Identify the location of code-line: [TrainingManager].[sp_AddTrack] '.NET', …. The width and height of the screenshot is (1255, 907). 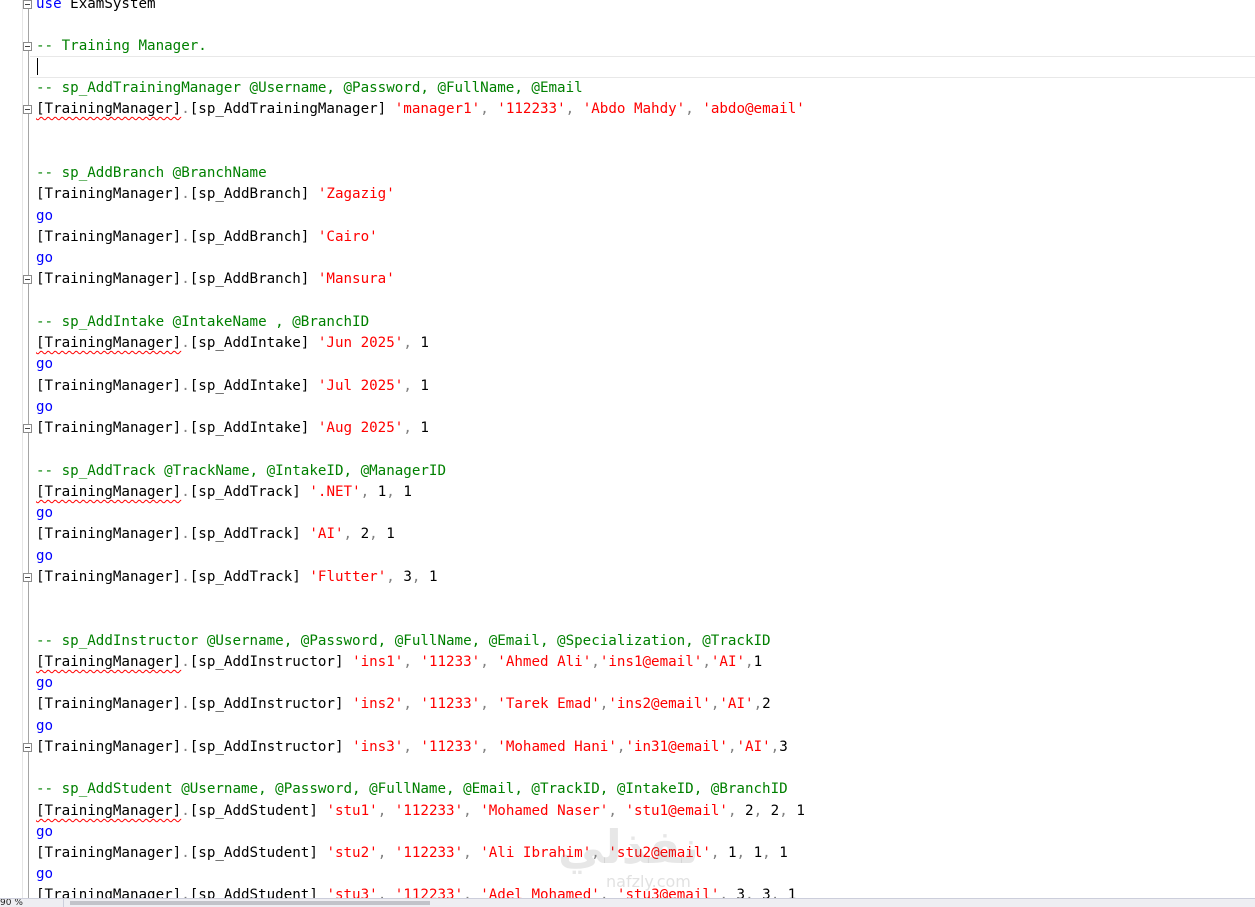
(224, 492).